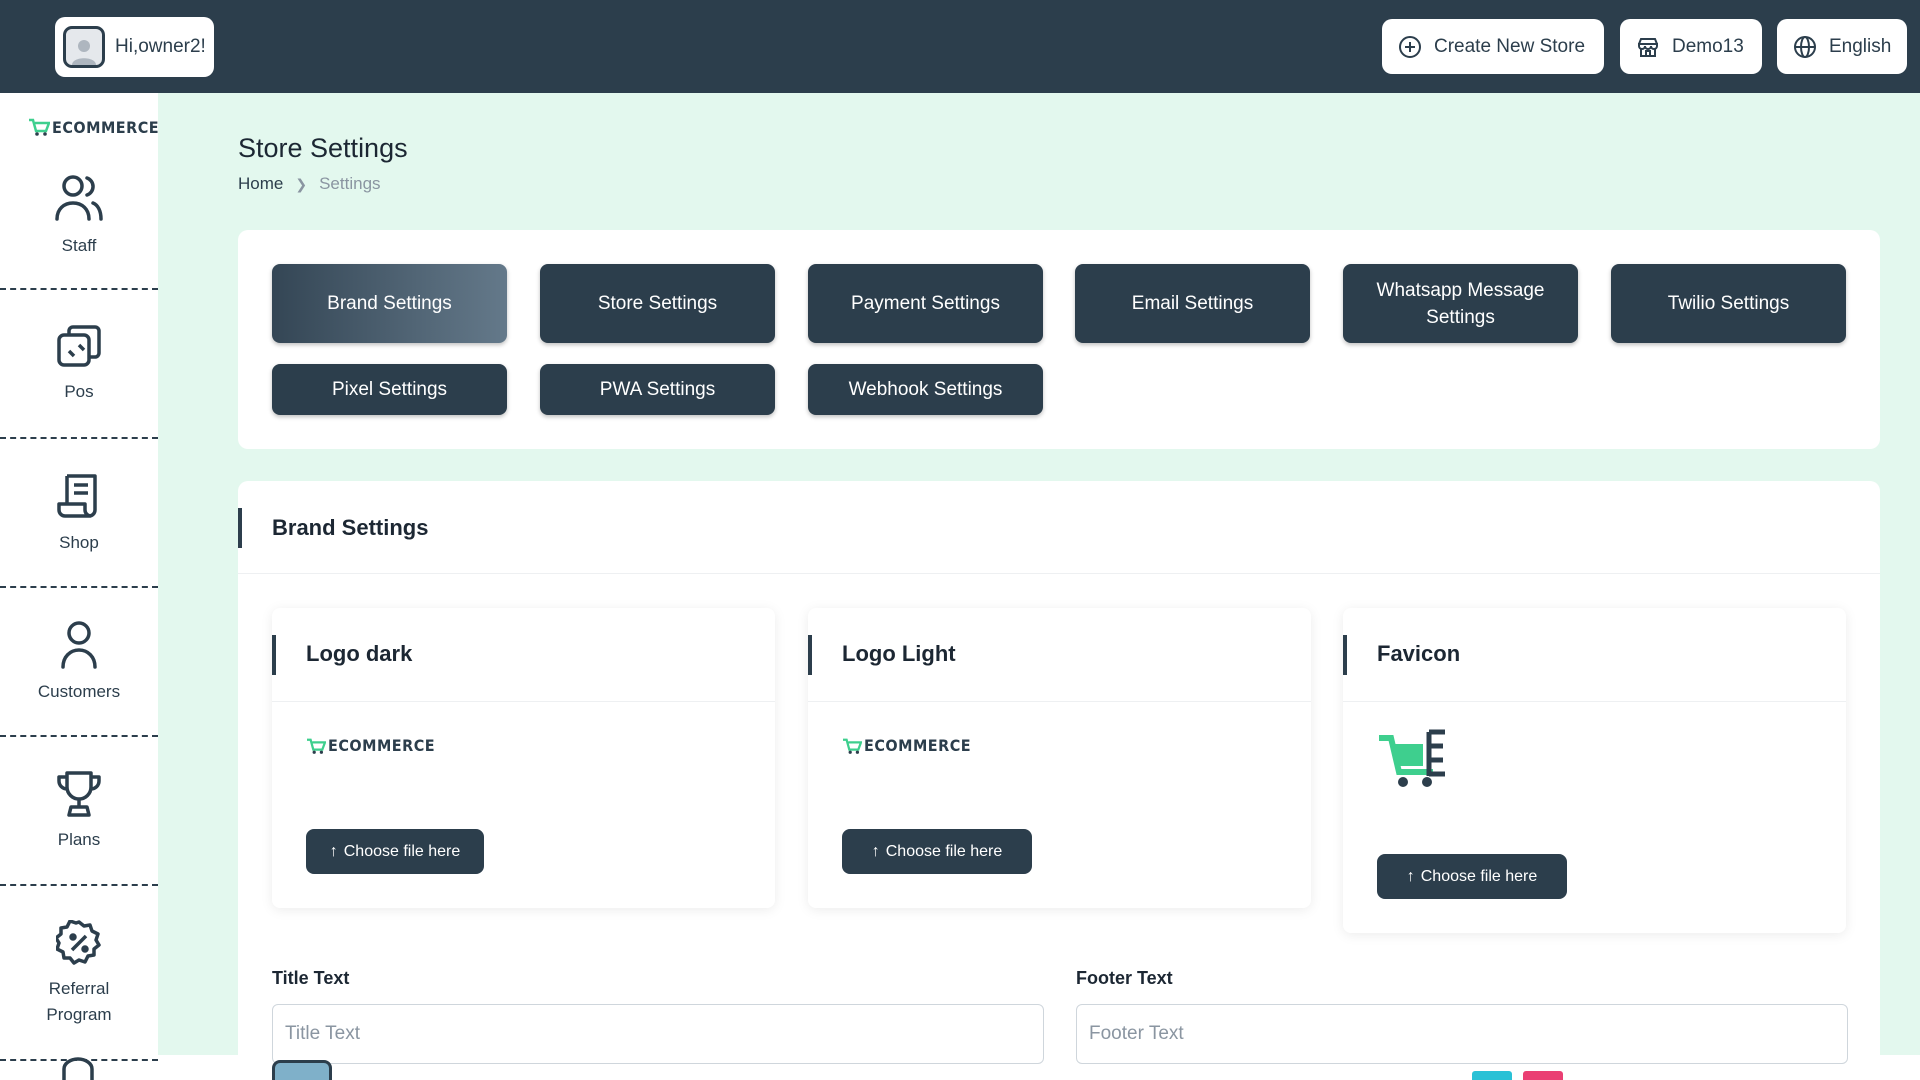 The image size is (1920, 1080). Describe the element at coordinates (350, 183) in the screenshot. I see `breadcrumb-current: Settings` at that location.